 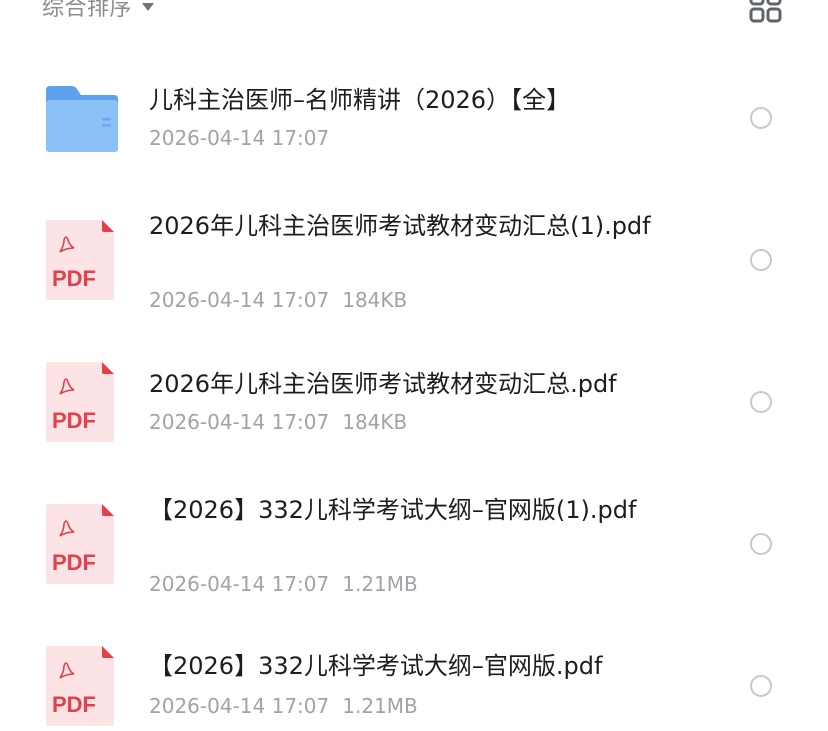 What do you see at coordinates (82, 124) in the screenshot?
I see `folder-icon` at bounding box center [82, 124].